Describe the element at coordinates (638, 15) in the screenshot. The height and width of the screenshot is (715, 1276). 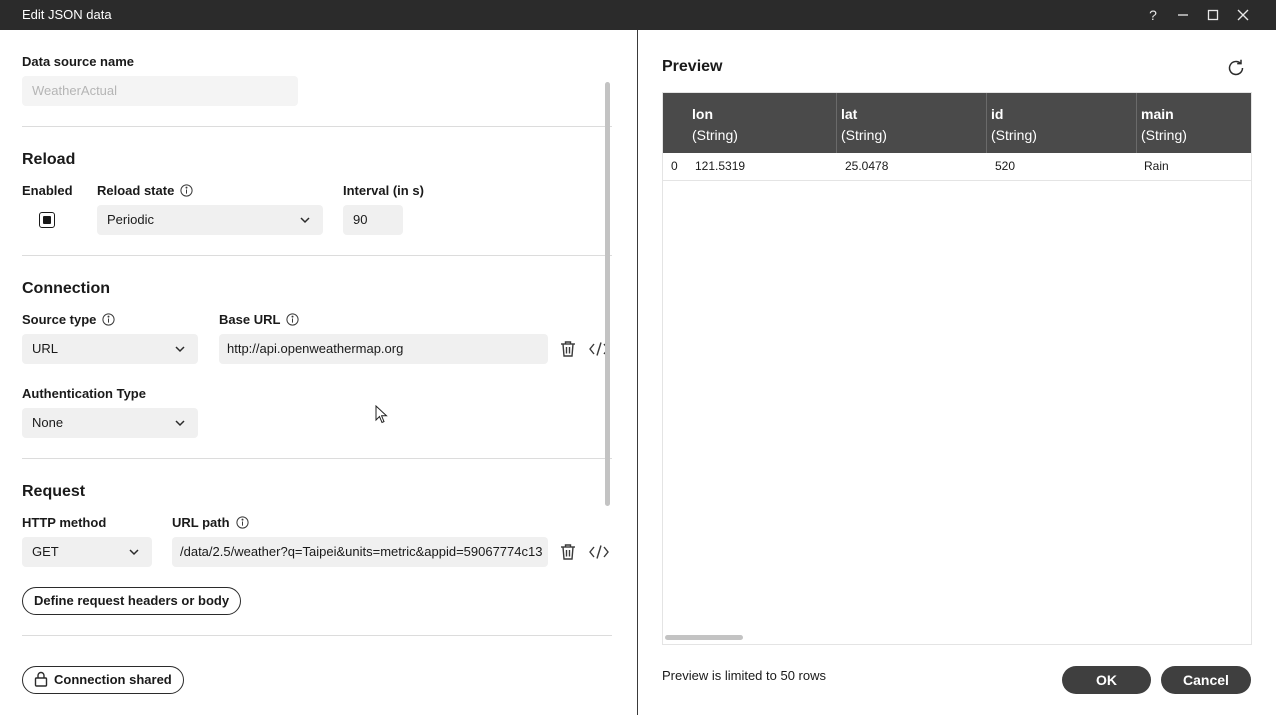
I see `title-bar: Edit JSON data ?` at that location.